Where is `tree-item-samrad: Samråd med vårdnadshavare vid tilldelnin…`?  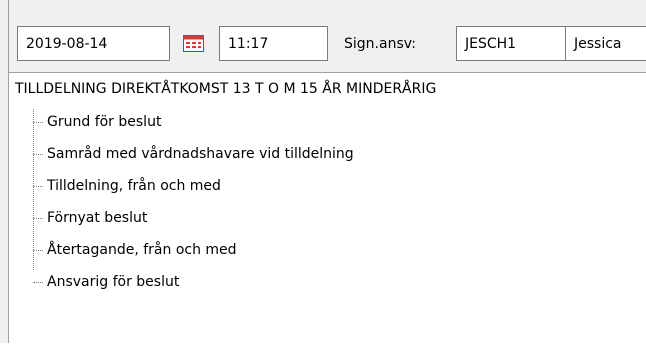
tree-item-samrad: Samråd med vårdnadshavare vid tilldelnin… is located at coordinates (193, 154).